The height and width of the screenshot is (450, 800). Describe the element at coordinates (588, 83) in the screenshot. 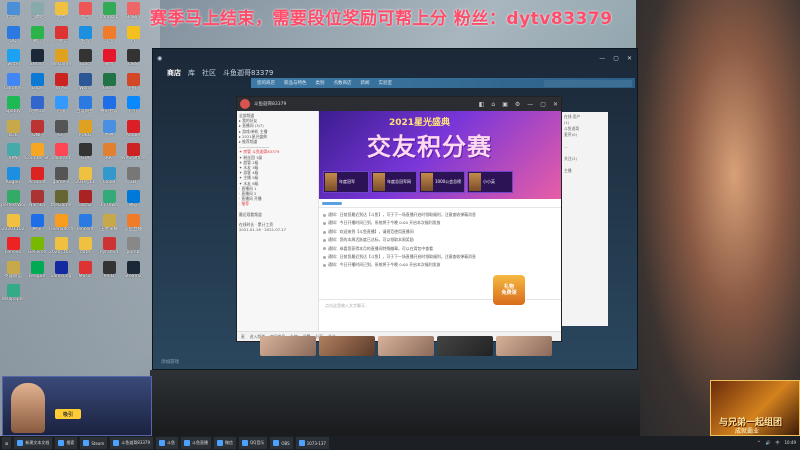

I see `store-search-input` at that location.